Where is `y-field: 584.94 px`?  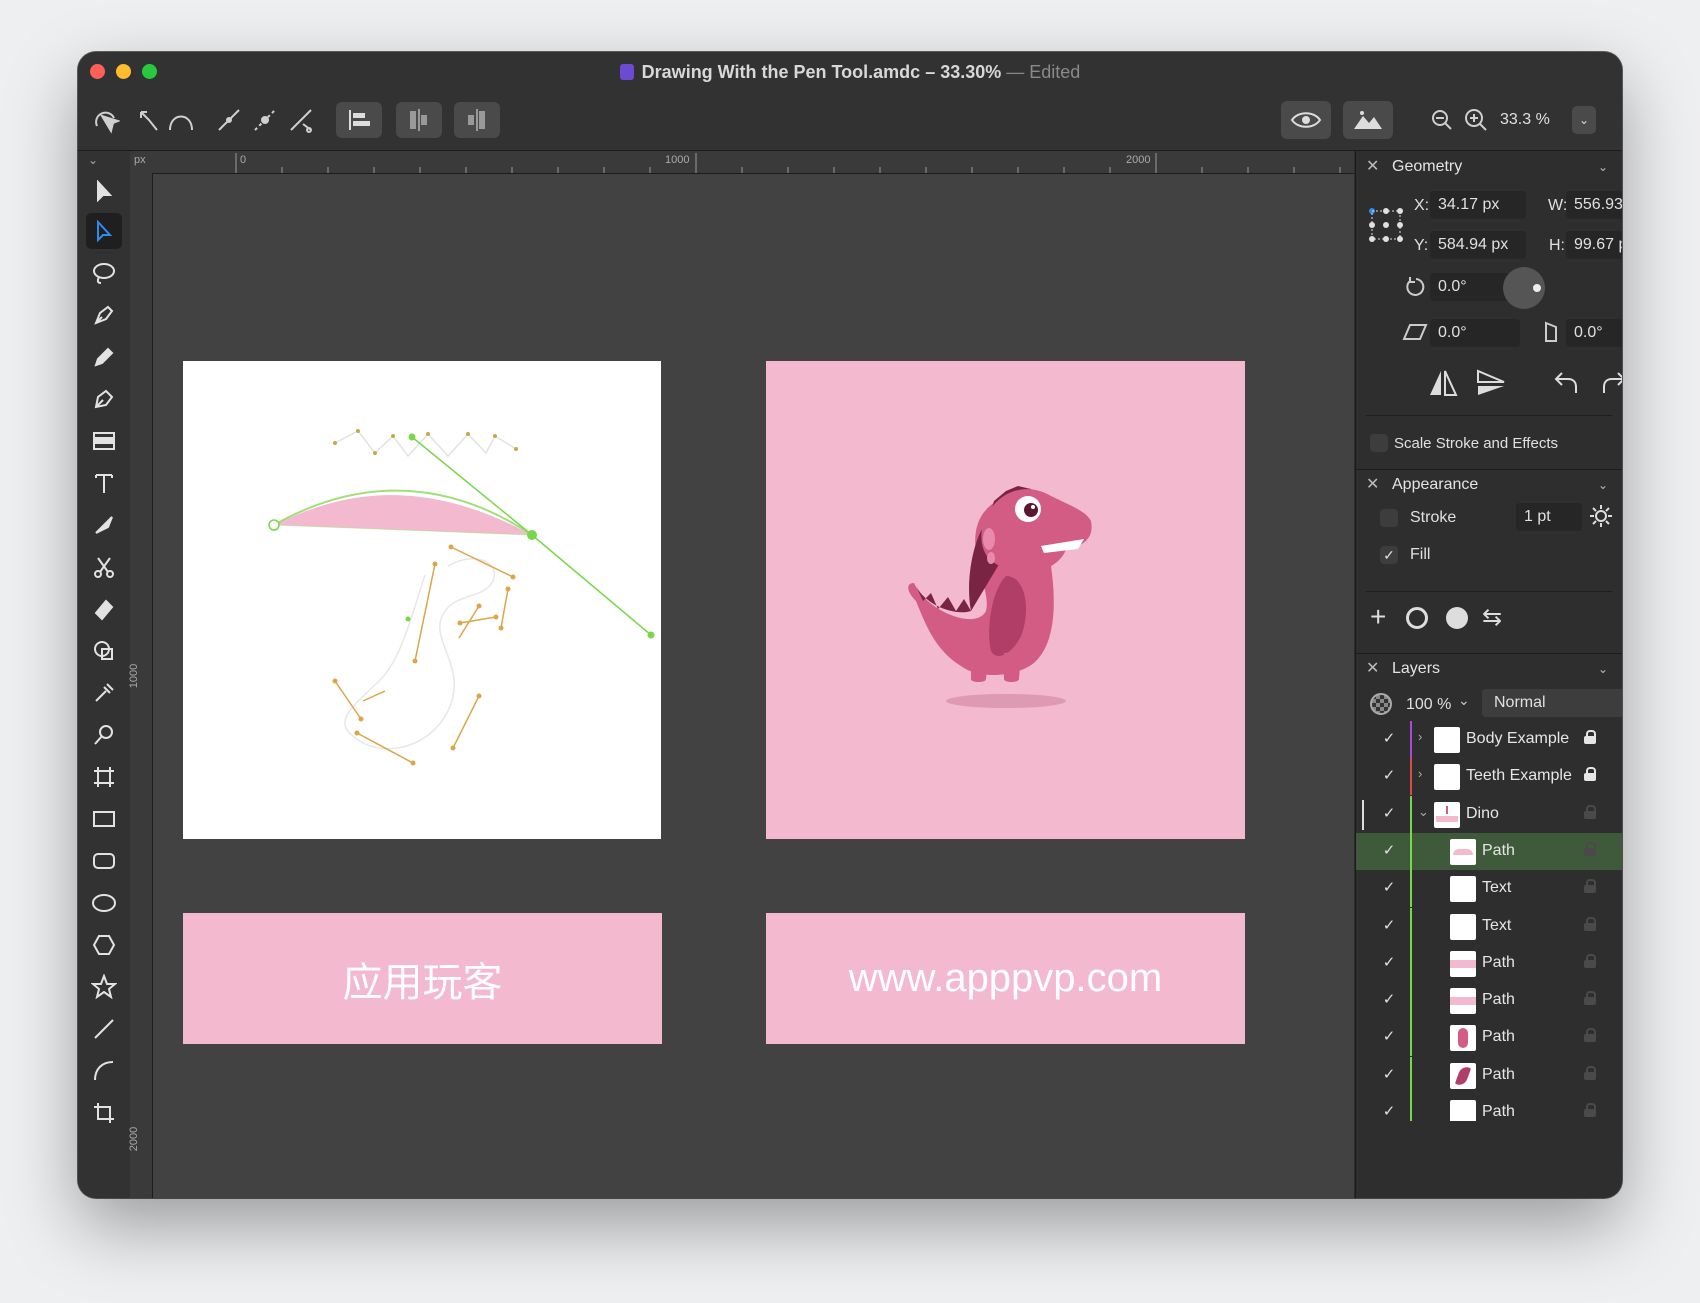 y-field: 584.94 px is located at coordinates (1478, 245).